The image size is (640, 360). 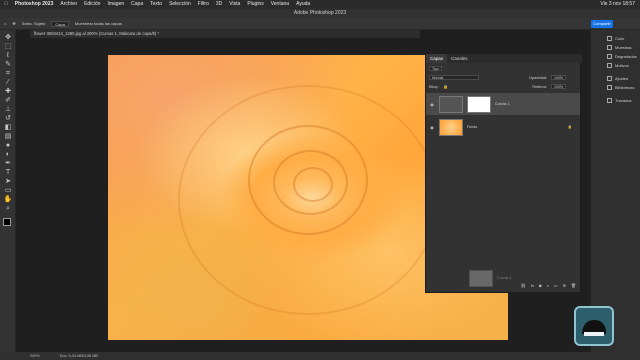 What do you see at coordinates (68, 4) in the screenshot?
I see `menu-archivo: Archivo` at bounding box center [68, 4].